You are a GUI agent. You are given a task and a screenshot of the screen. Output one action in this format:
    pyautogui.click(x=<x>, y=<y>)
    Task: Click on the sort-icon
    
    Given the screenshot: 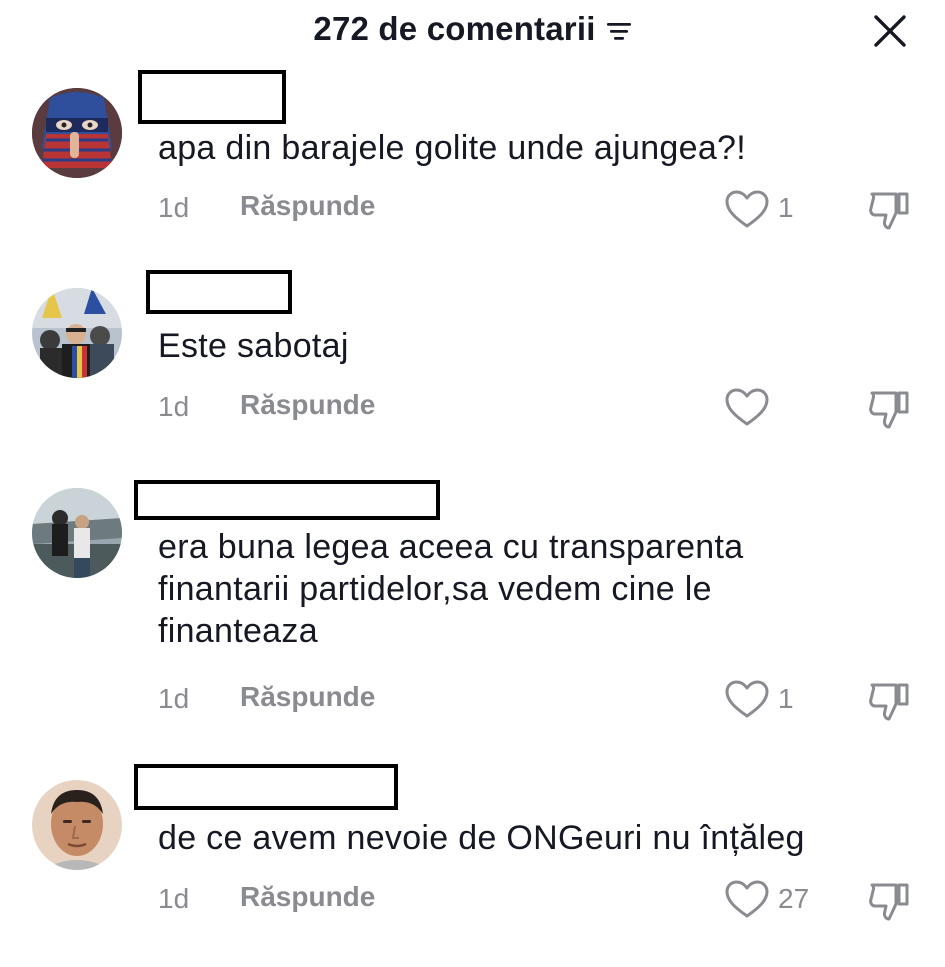 What is the action you would take?
    pyautogui.click(x=619, y=31)
    